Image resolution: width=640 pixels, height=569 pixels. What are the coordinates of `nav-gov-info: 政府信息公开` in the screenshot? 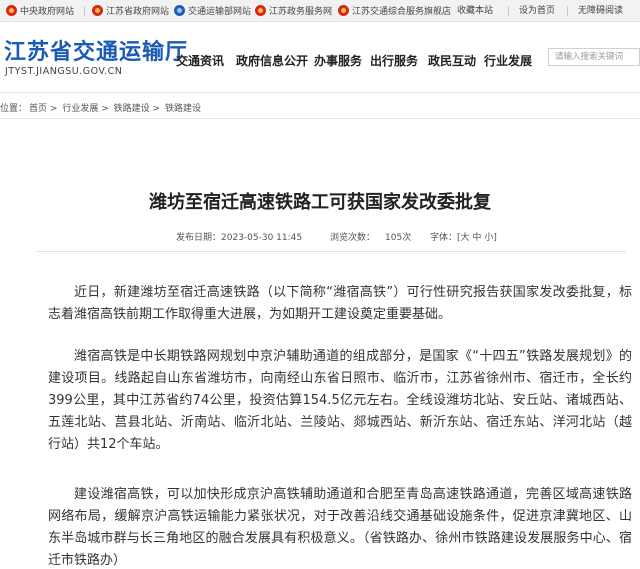 It's located at (272, 60).